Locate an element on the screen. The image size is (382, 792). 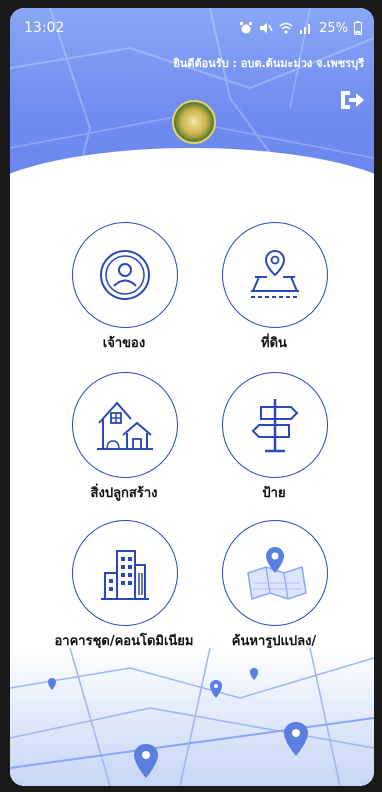
land-plot-icon is located at coordinates (275, 273).